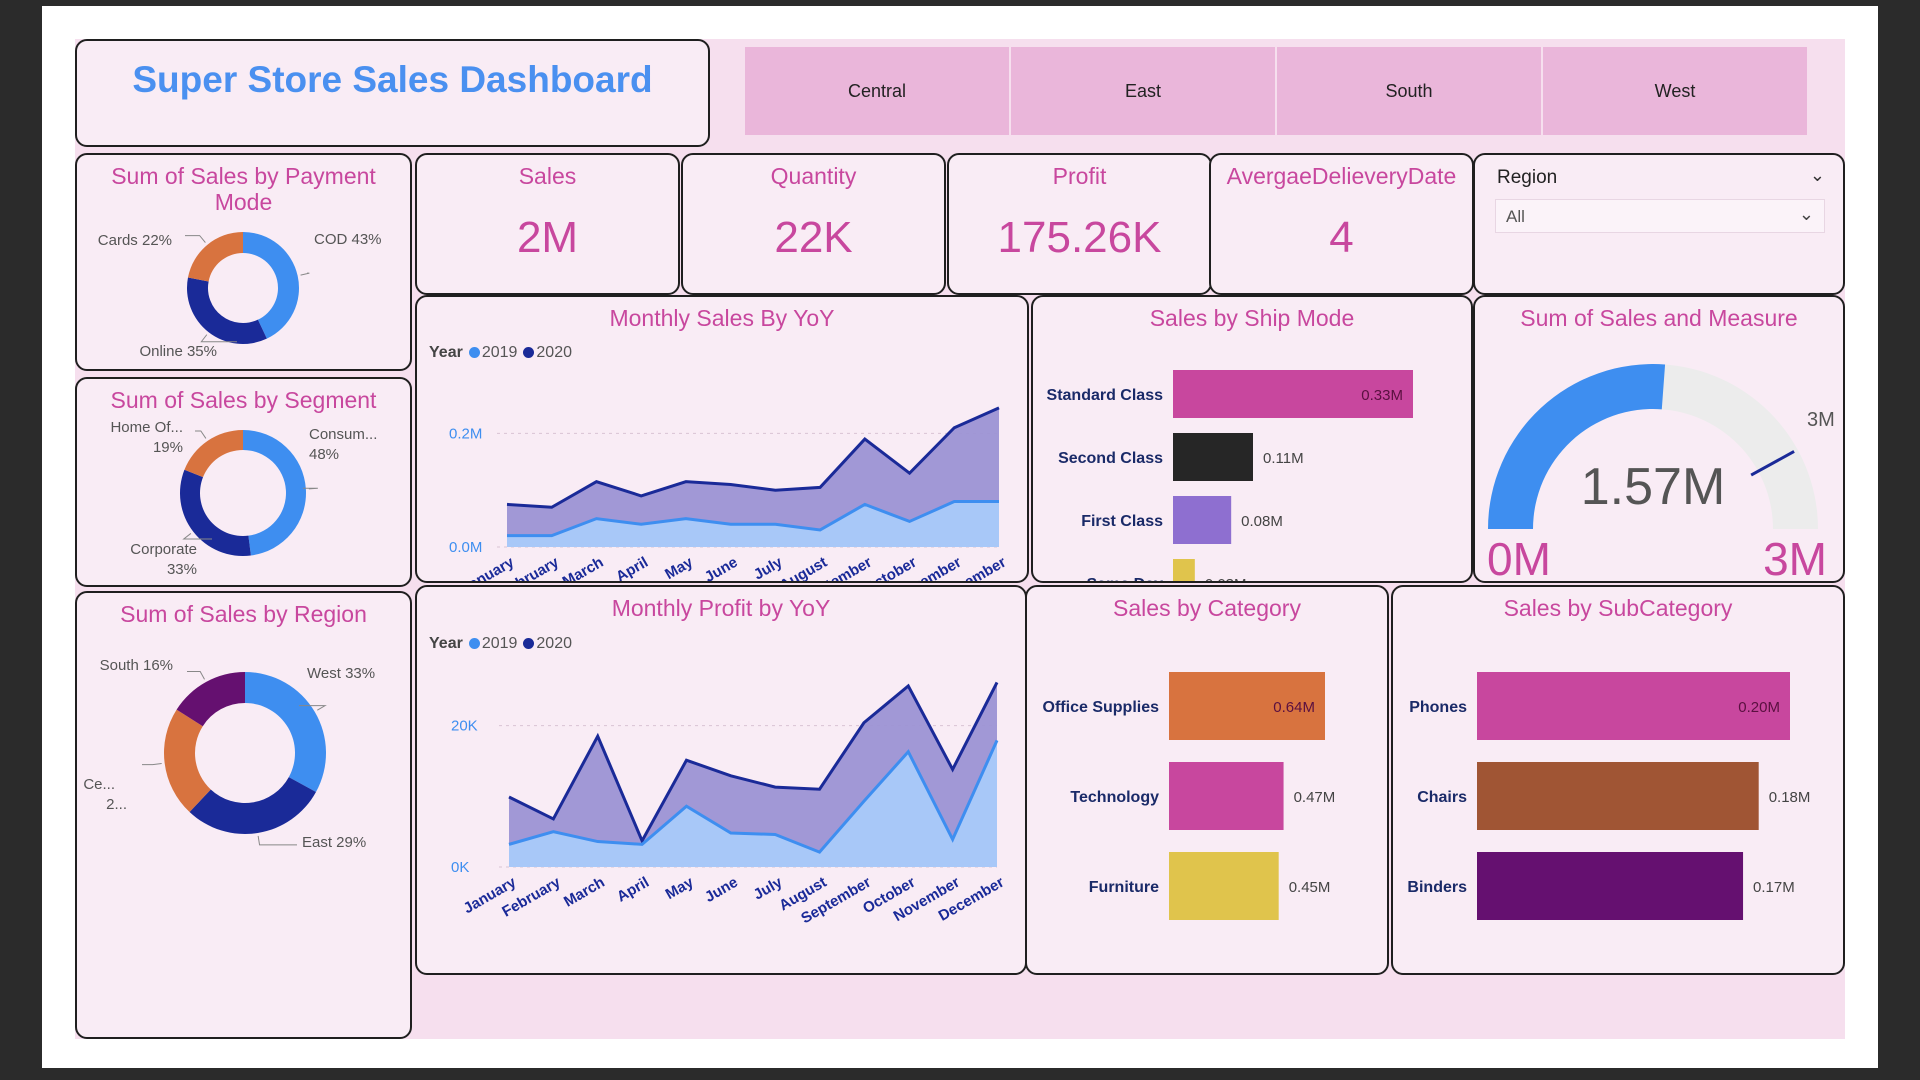  What do you see at coordinates (465, 547) in the screenshot?
I see `monthly_sales-y-tick: 0.0M` at bounding box center [465, 547].